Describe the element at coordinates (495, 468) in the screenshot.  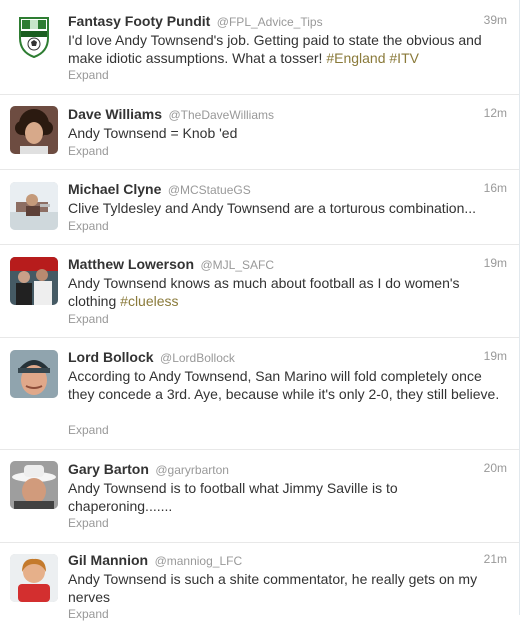
I see `timestamp: 20m` at that location.